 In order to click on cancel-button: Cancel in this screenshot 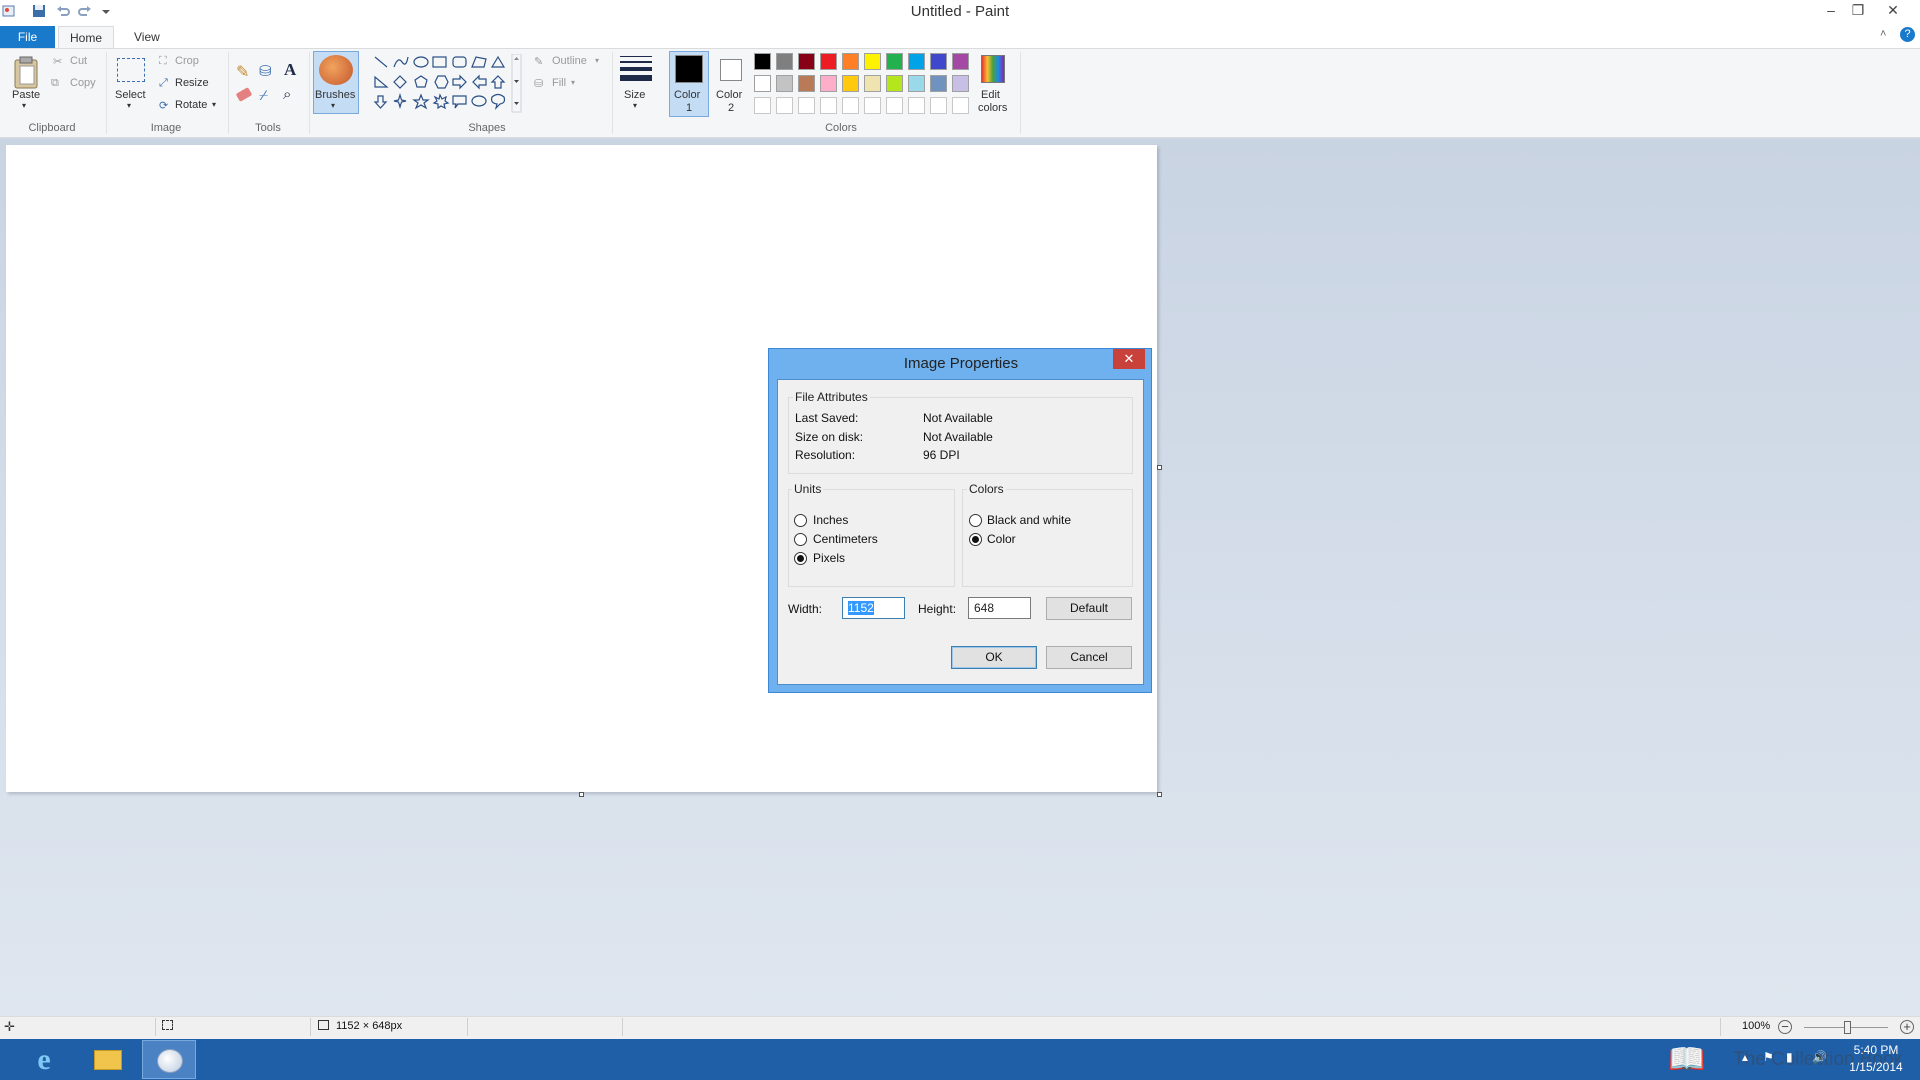, I will do `click(1089, 657)`.